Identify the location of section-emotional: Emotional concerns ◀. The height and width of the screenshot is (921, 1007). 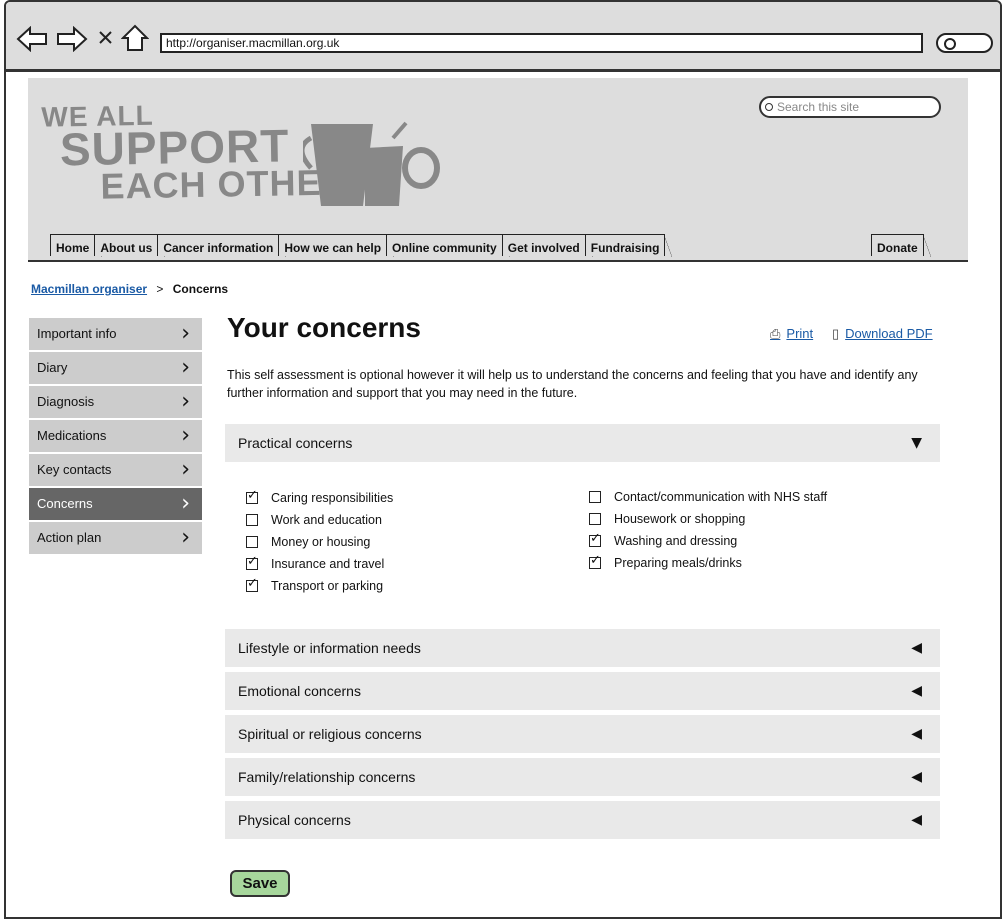
(582, 691).